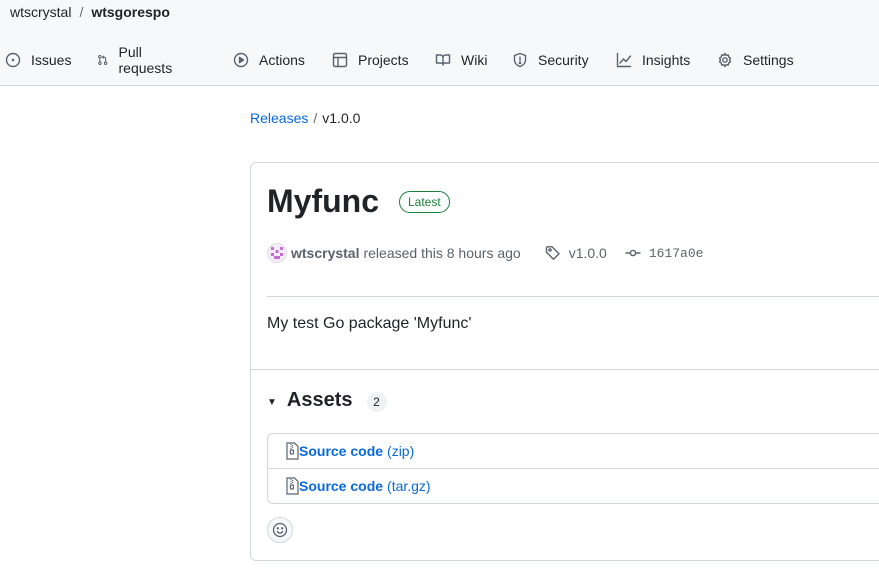 Image resolution: width=879 pixels, height=586 pixels. Describe the element at coordinates (624, 60) in the screenshot. I see `graph-icon` at that location.